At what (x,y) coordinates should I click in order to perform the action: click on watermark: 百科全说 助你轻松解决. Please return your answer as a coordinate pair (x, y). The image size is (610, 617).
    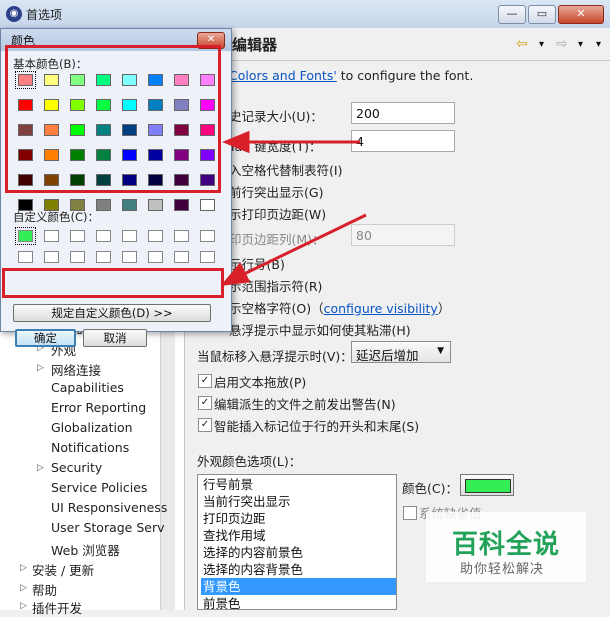
    Looking at the image, I should click on (506, 547).